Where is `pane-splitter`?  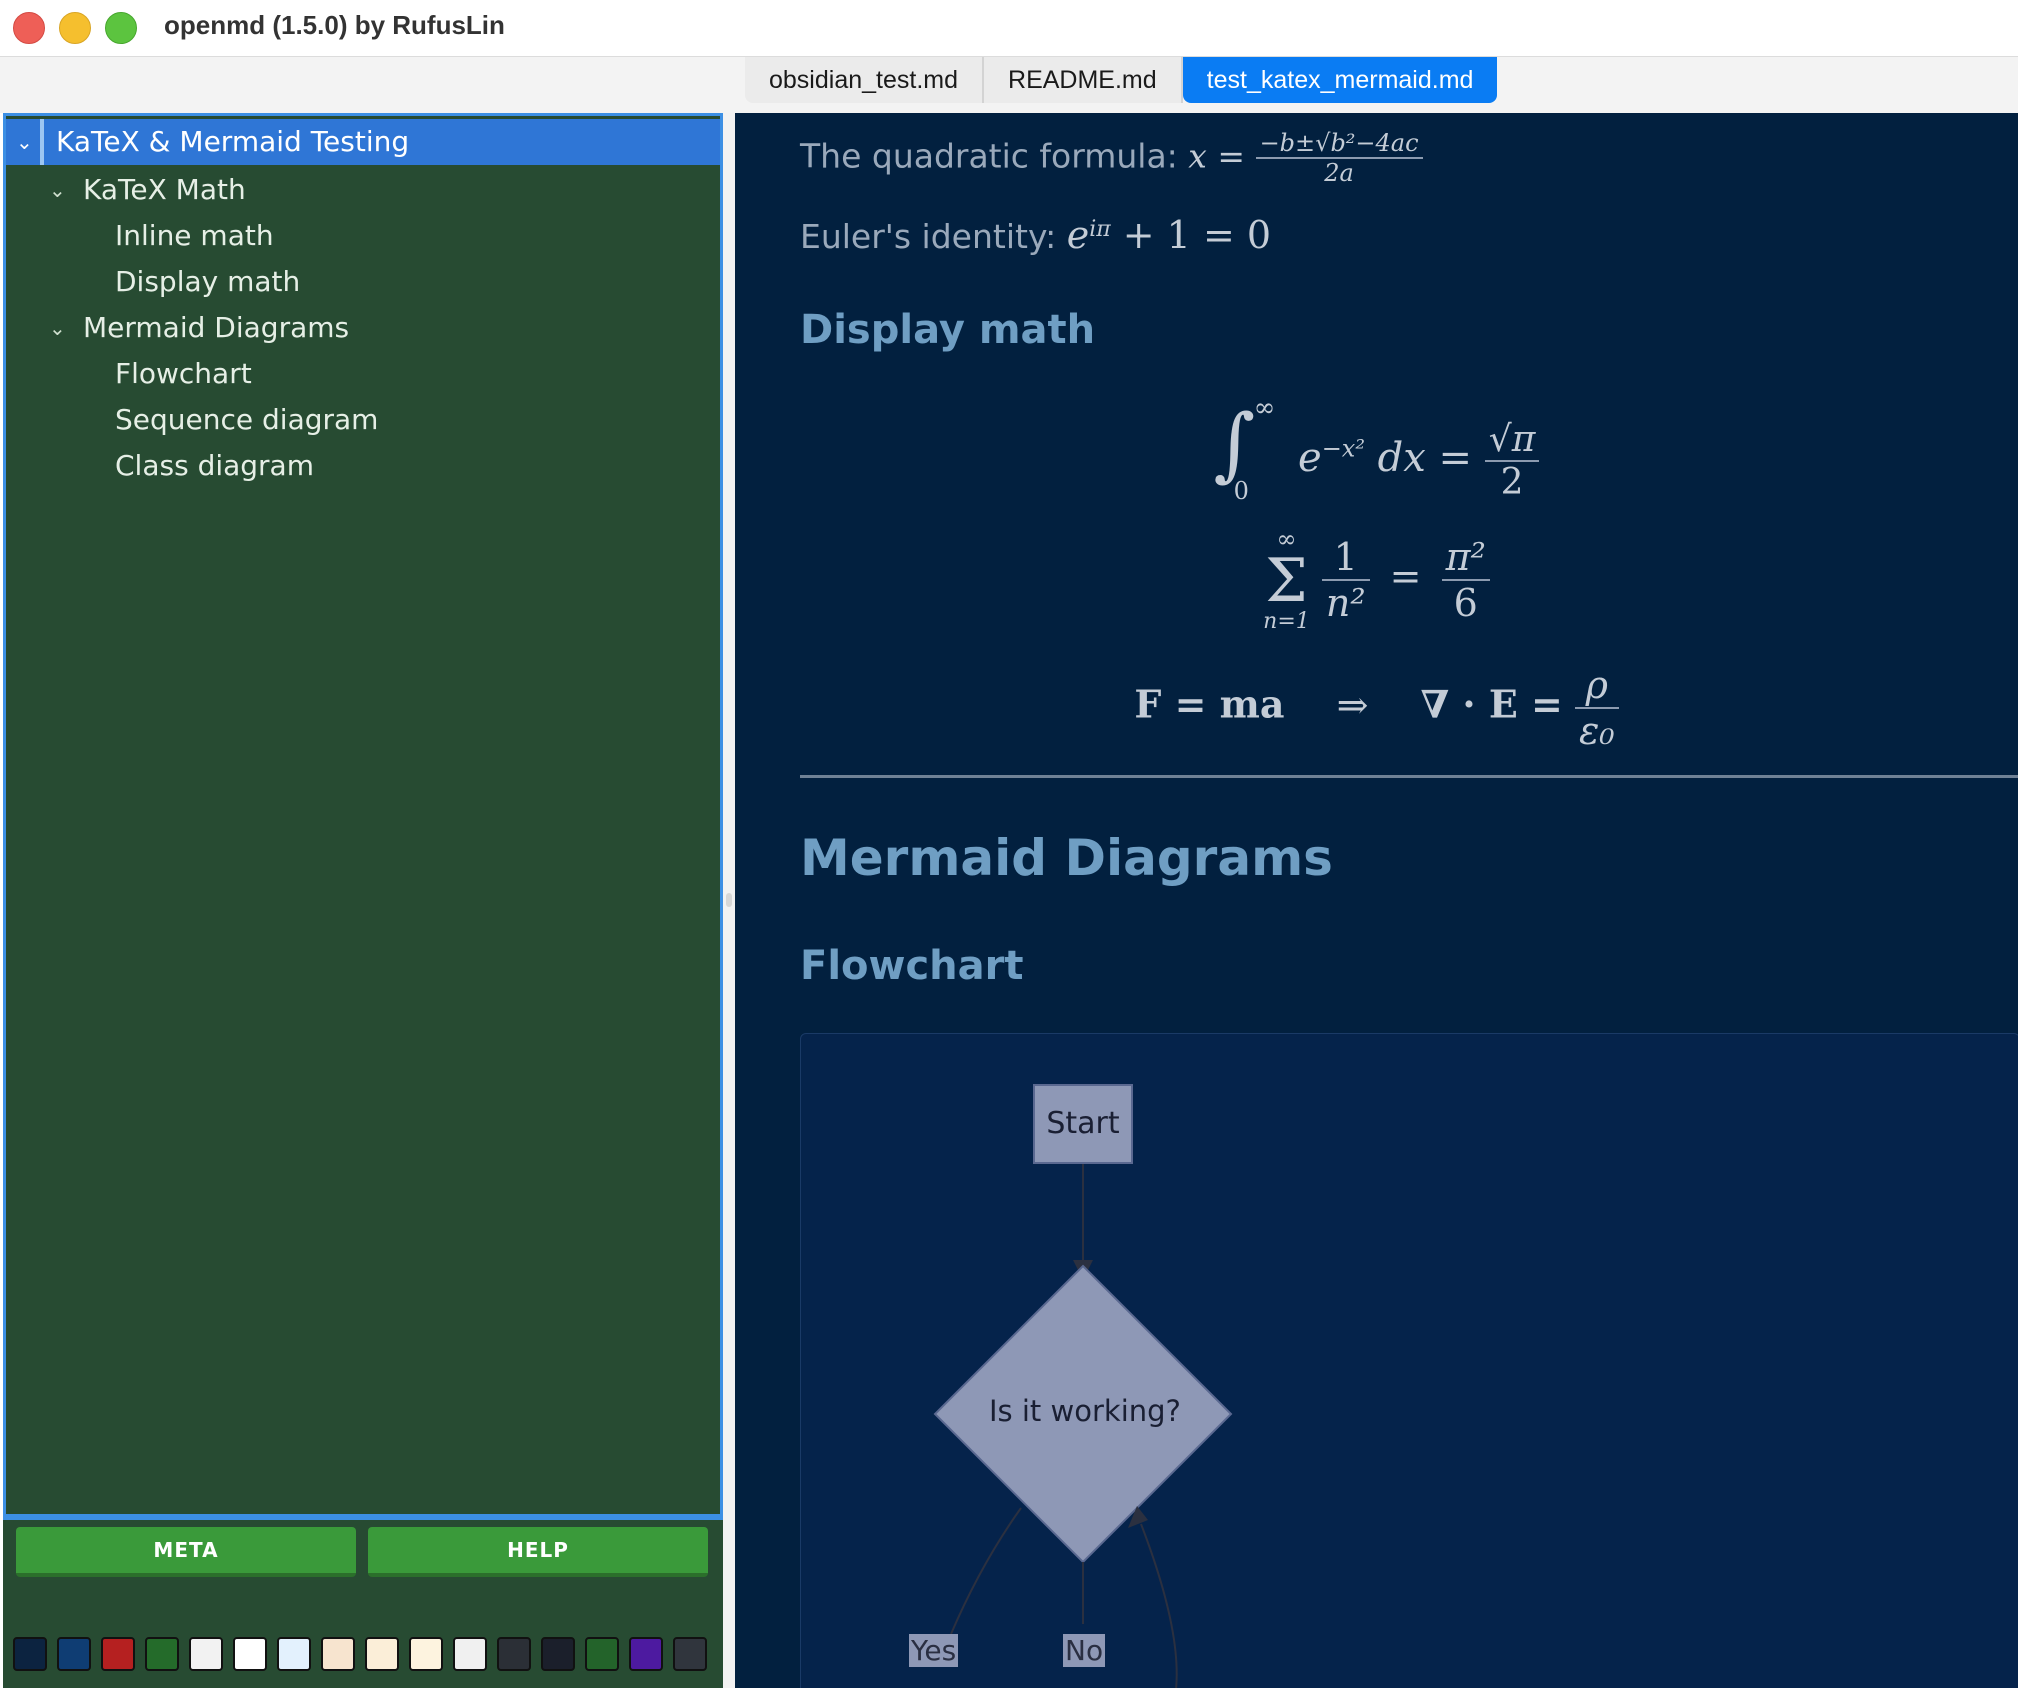
pane-splitter is located at coordinates (729, 900).